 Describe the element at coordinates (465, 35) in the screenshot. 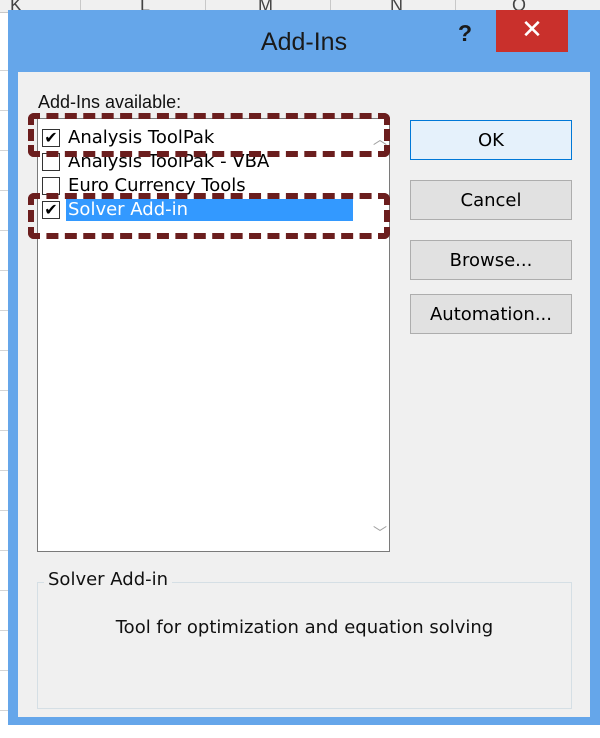

I see `help-button: ?` at that location.